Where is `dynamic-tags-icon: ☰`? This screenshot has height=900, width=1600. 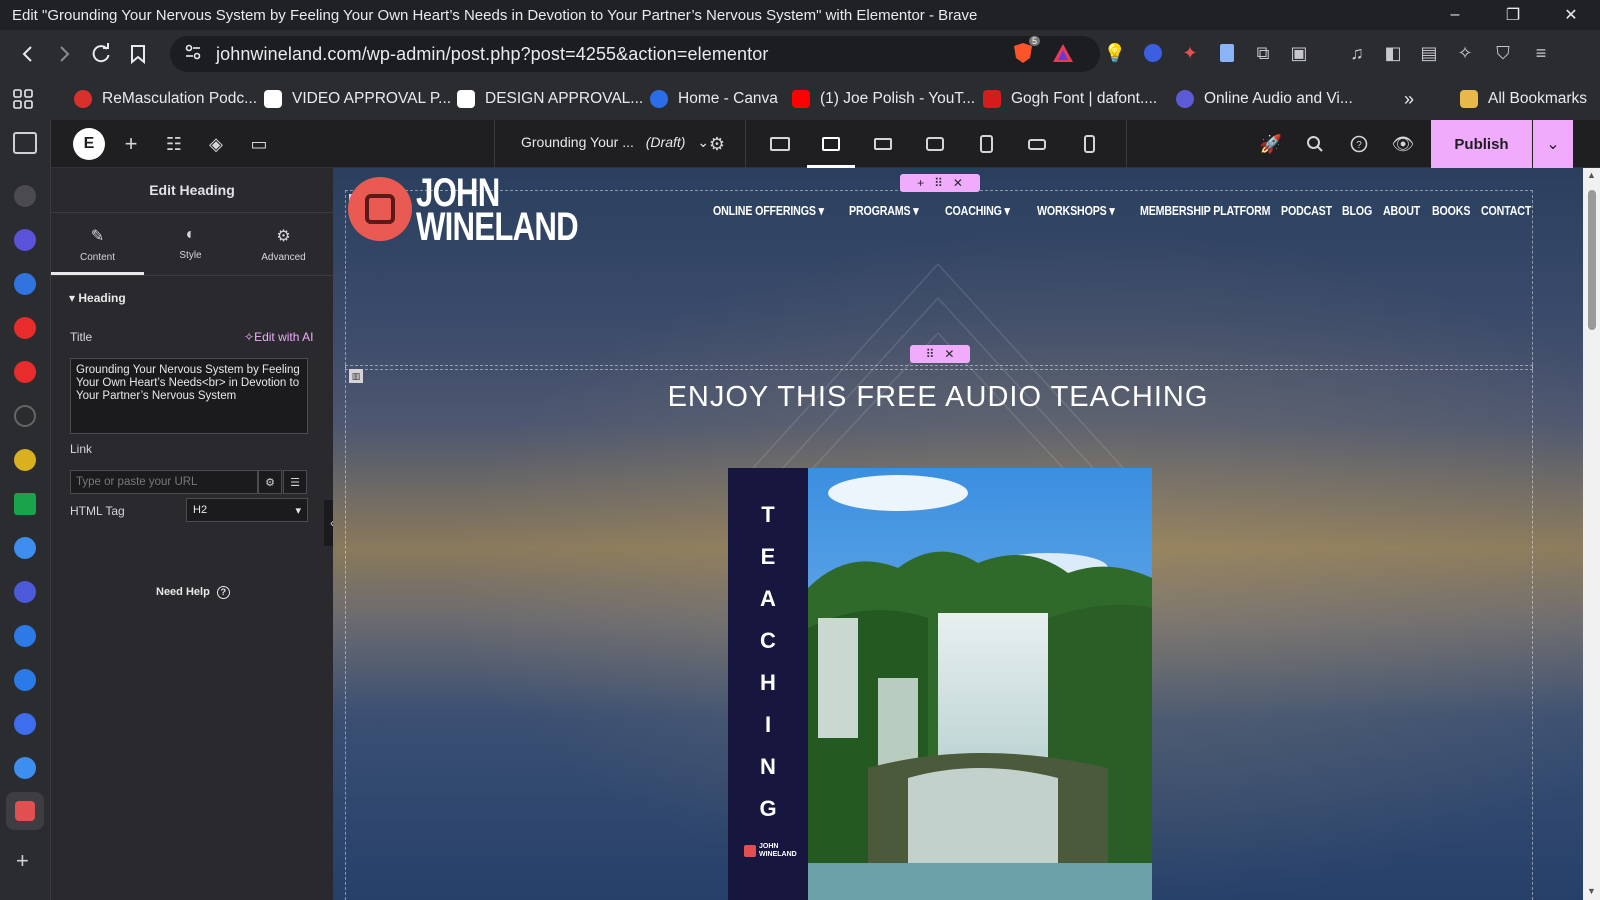
dynamic-tags-icon: ☰ is located at coordinates (295, 482).